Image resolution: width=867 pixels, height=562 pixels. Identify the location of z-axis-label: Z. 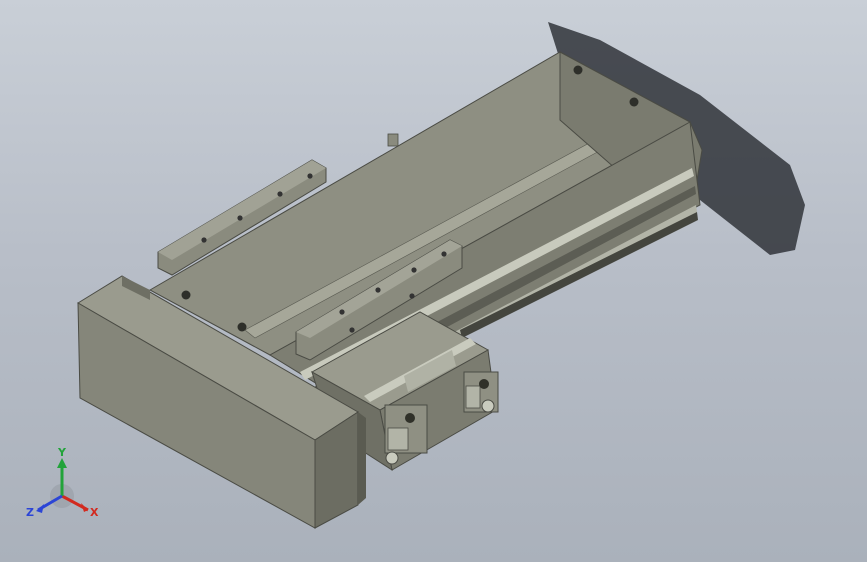
(30, 512).